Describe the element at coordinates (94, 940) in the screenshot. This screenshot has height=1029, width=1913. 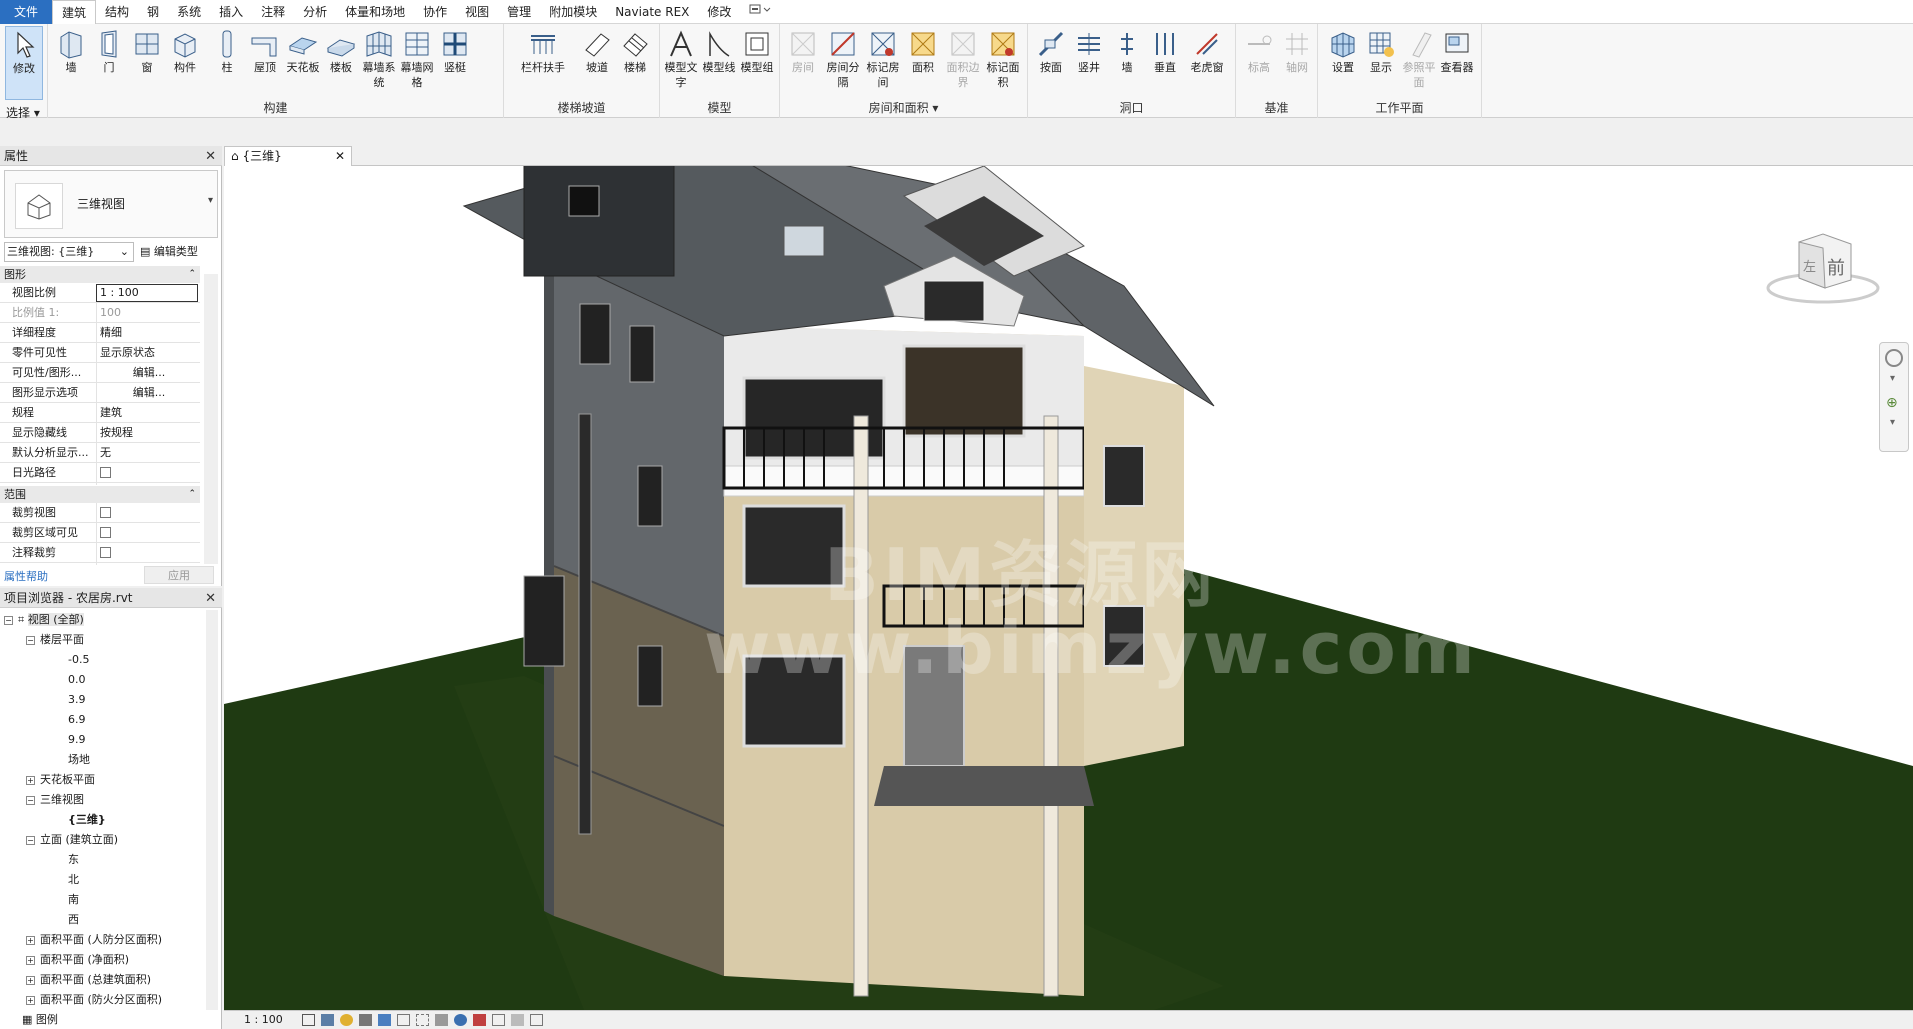
I see `tree-area-plan: + 面积平面 (人防分区面积)` at that location.